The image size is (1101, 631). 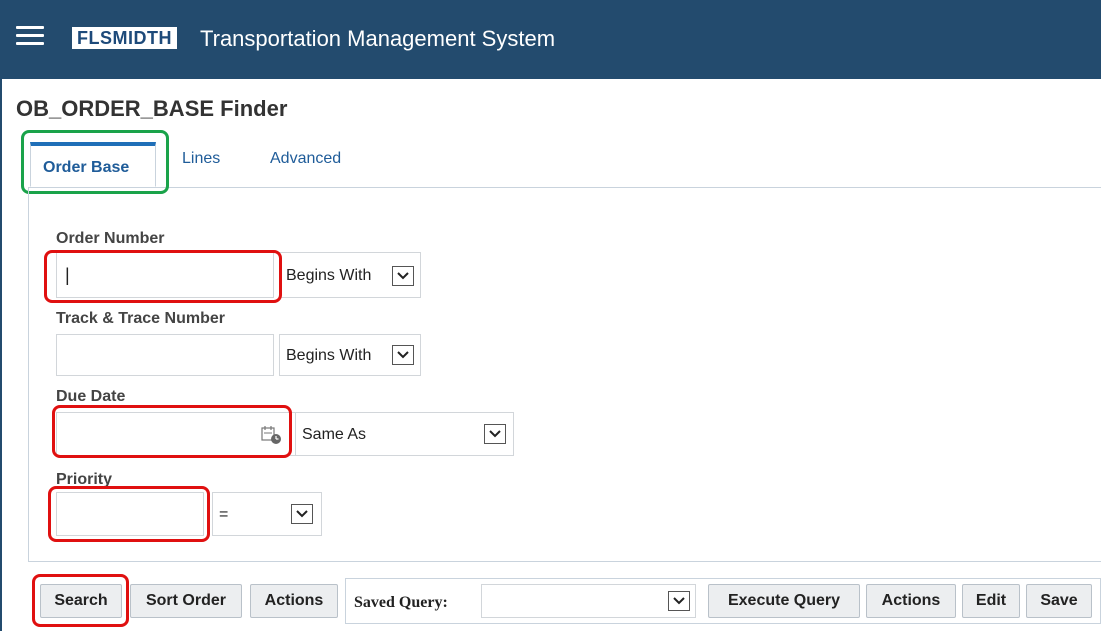 I want to click on text-cursor: |, so click(x=67, y=275).